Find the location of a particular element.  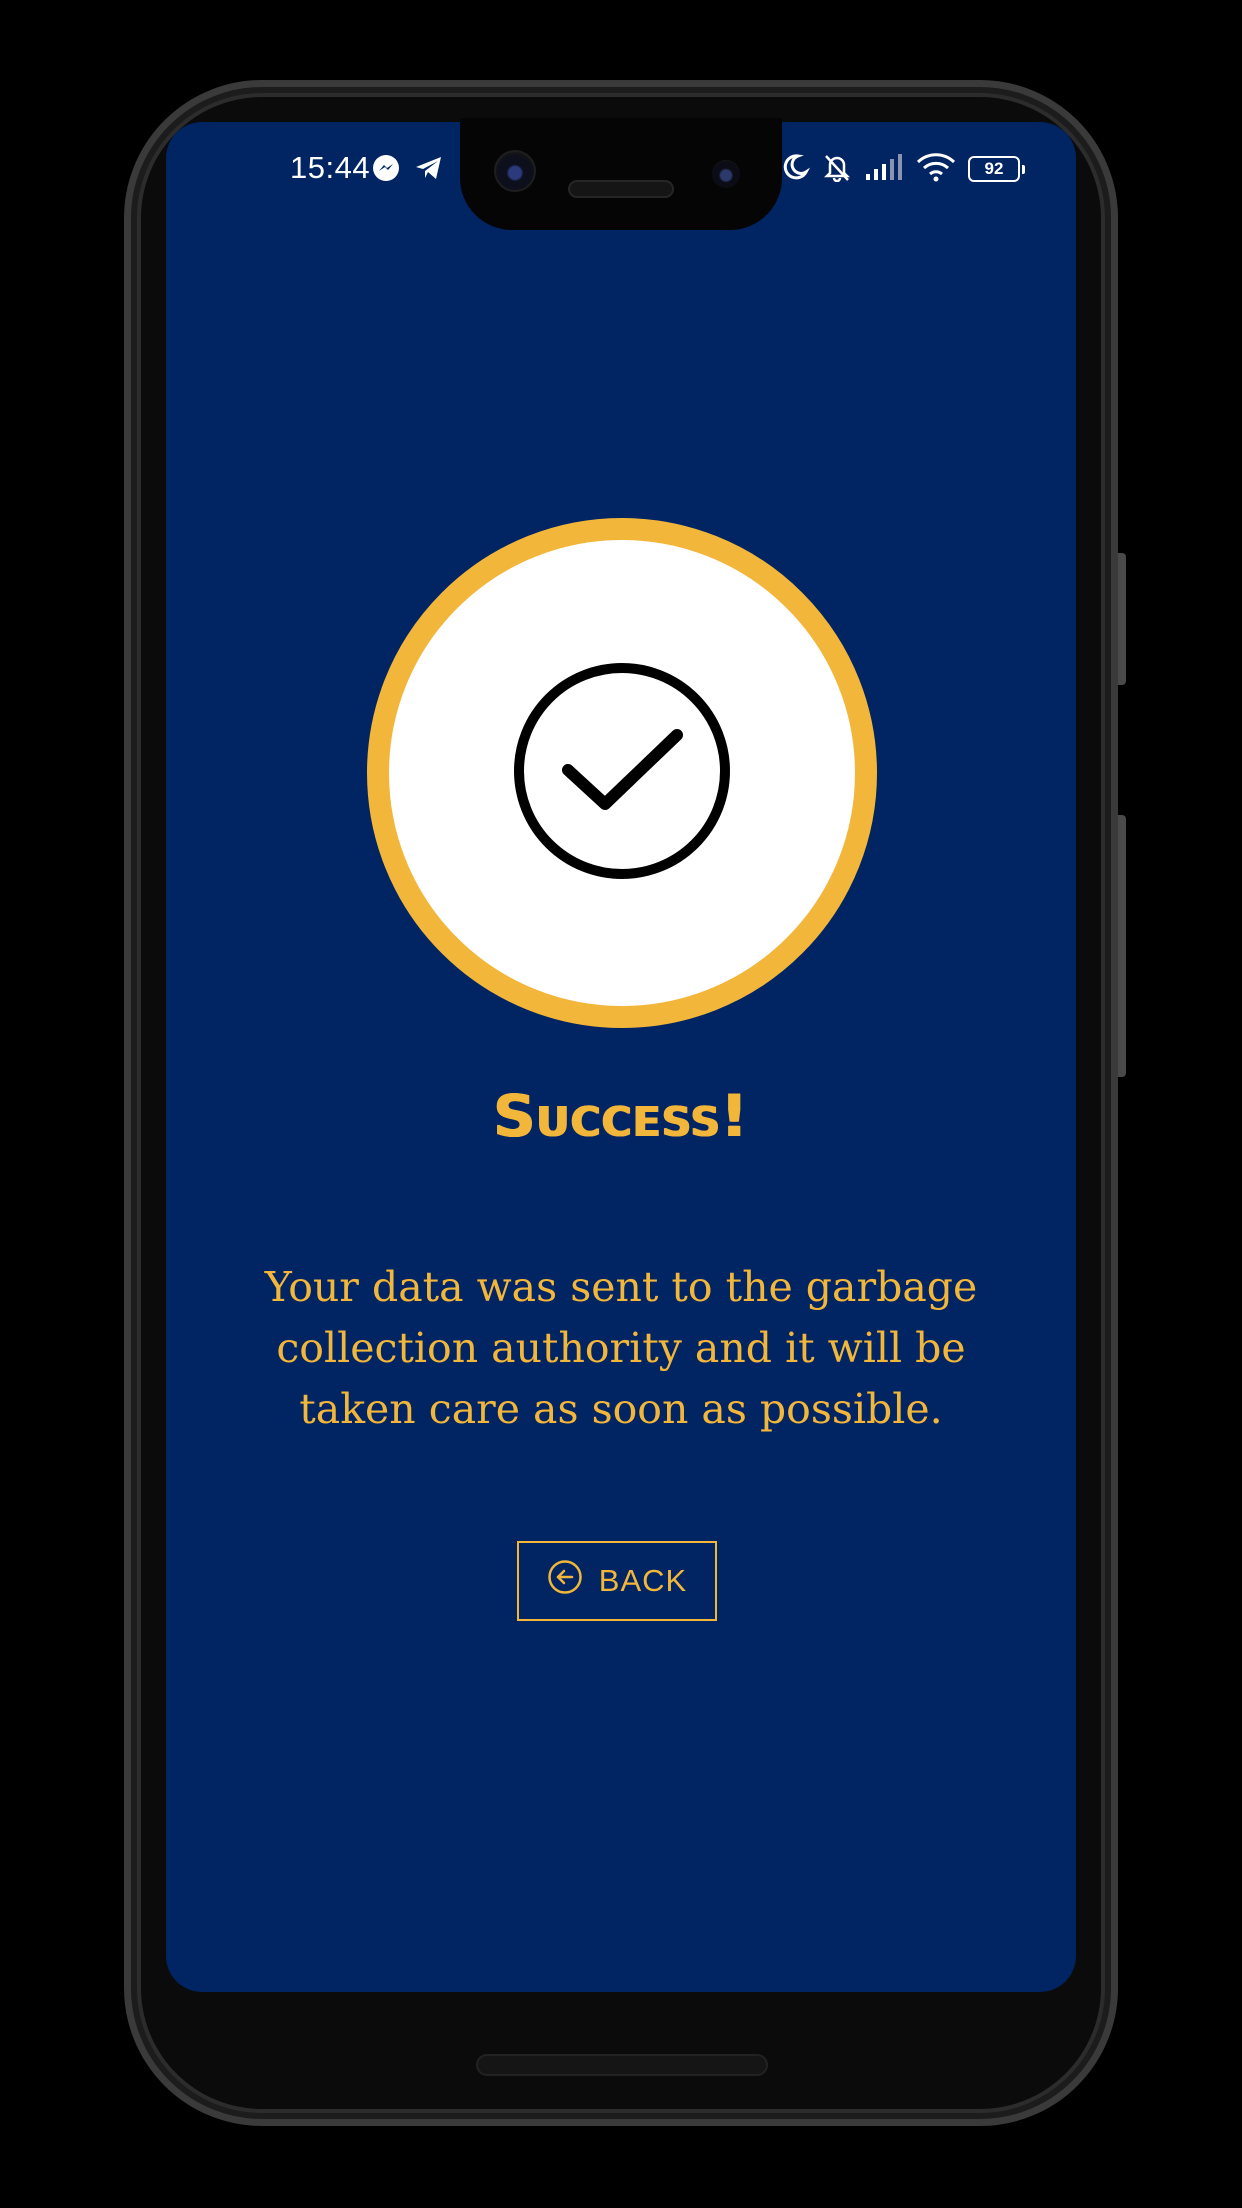

bottom-speaker is located at coordinates (622, 2065).